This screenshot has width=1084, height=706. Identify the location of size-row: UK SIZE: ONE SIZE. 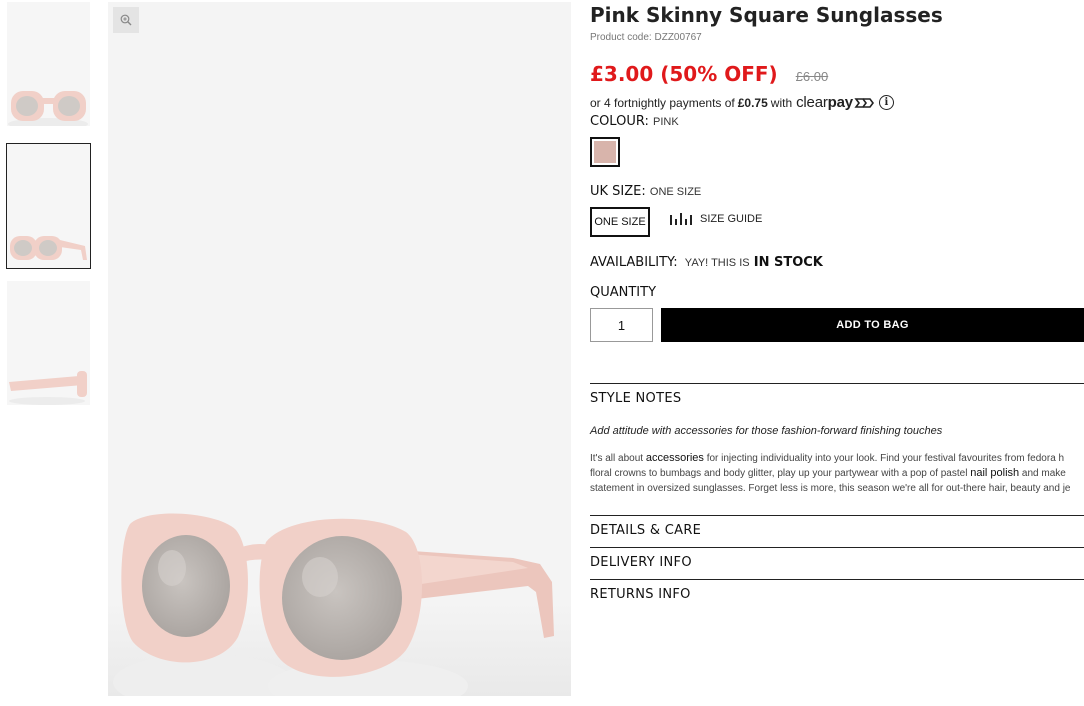
(645, 191).